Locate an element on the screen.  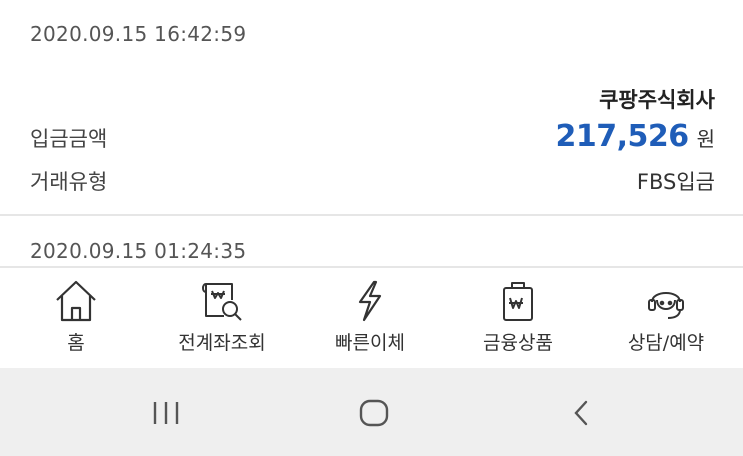
merchant-name: 쿠팡주식회사 is located at coordinates (657, 100).